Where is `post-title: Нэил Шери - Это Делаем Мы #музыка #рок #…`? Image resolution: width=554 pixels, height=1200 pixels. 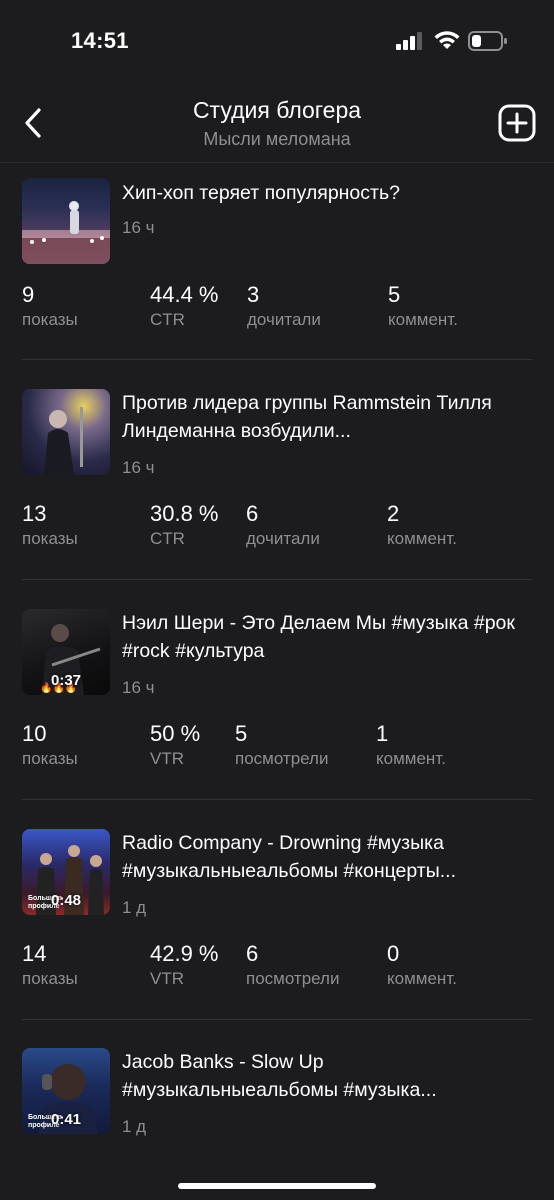
post-title: Нэил Шери - Это Делаем Мы #музыка #рок #… is located at coordinates (327, 637).